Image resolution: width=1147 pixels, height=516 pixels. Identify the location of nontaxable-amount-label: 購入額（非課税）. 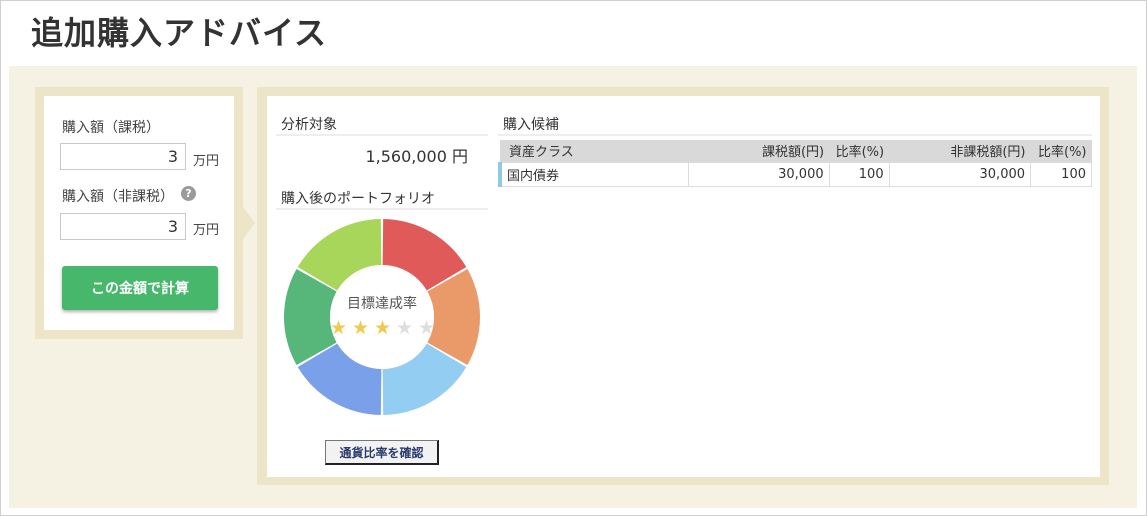
(118, 197).